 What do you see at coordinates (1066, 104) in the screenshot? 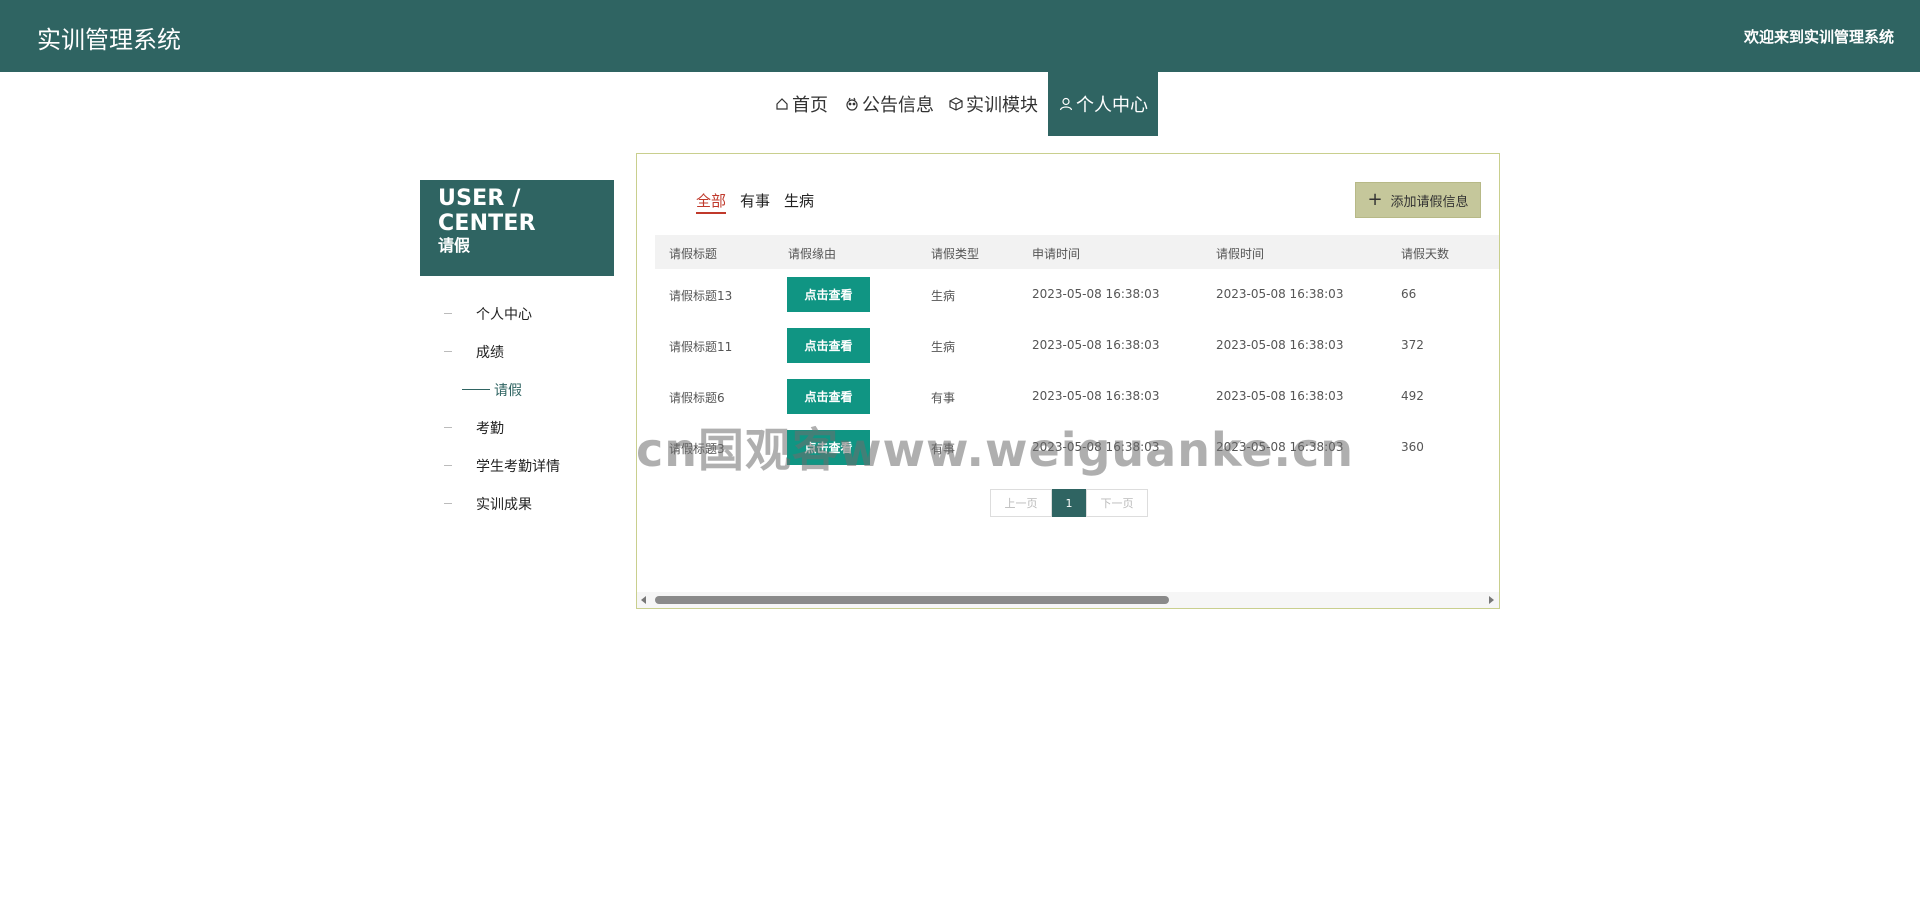
I see `user-icon` at bounding box center [1066, 104].